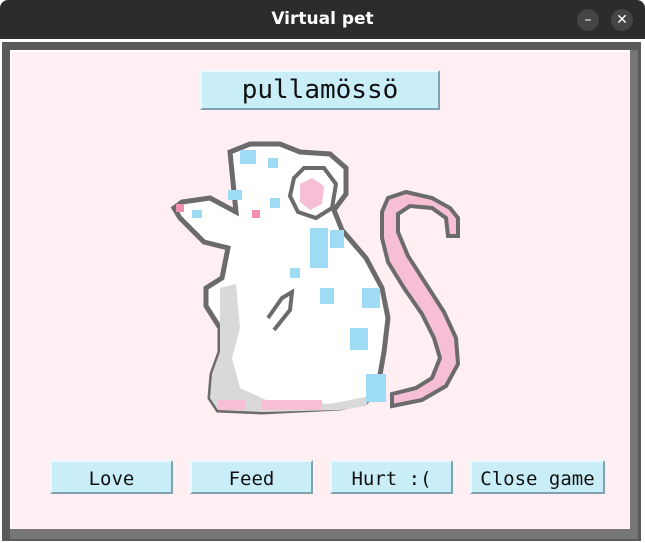 The image size is (645, 543). What do you see at coordinates (588, 20) in the screenshot?
I see `minimize-button: –` at bounding box center [588, 20].